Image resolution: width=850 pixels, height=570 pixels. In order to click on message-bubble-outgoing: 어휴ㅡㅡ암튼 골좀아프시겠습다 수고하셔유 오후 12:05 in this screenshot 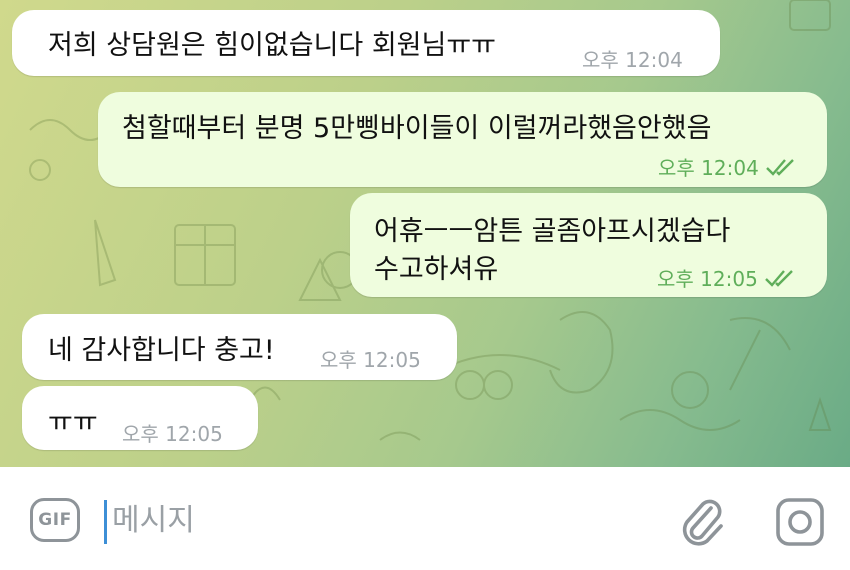, I will do `click(588, 245)`.